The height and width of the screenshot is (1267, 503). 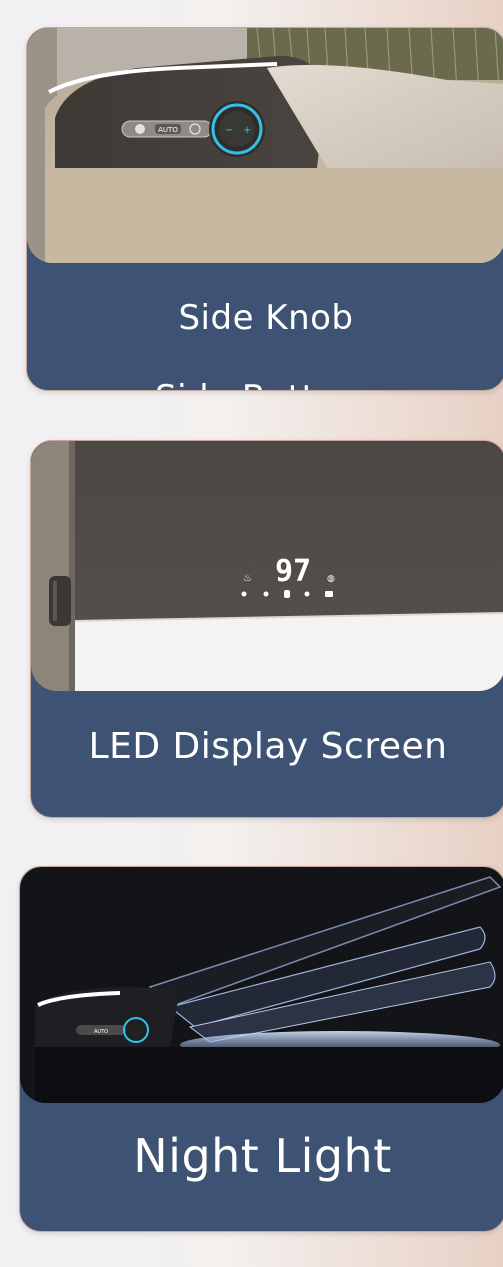 What do you see at coordinates (247, 578) in the screenshot?
I see `temperature-icon: ♨` at bounding box center [247, 578].